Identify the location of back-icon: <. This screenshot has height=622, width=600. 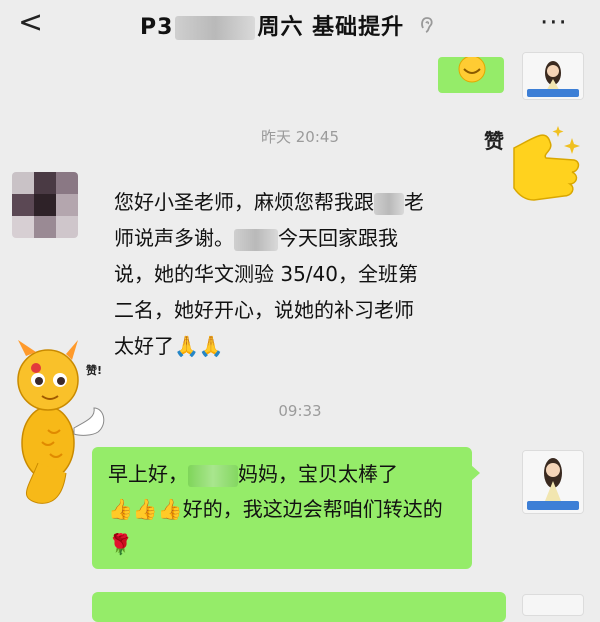
(30, 23).